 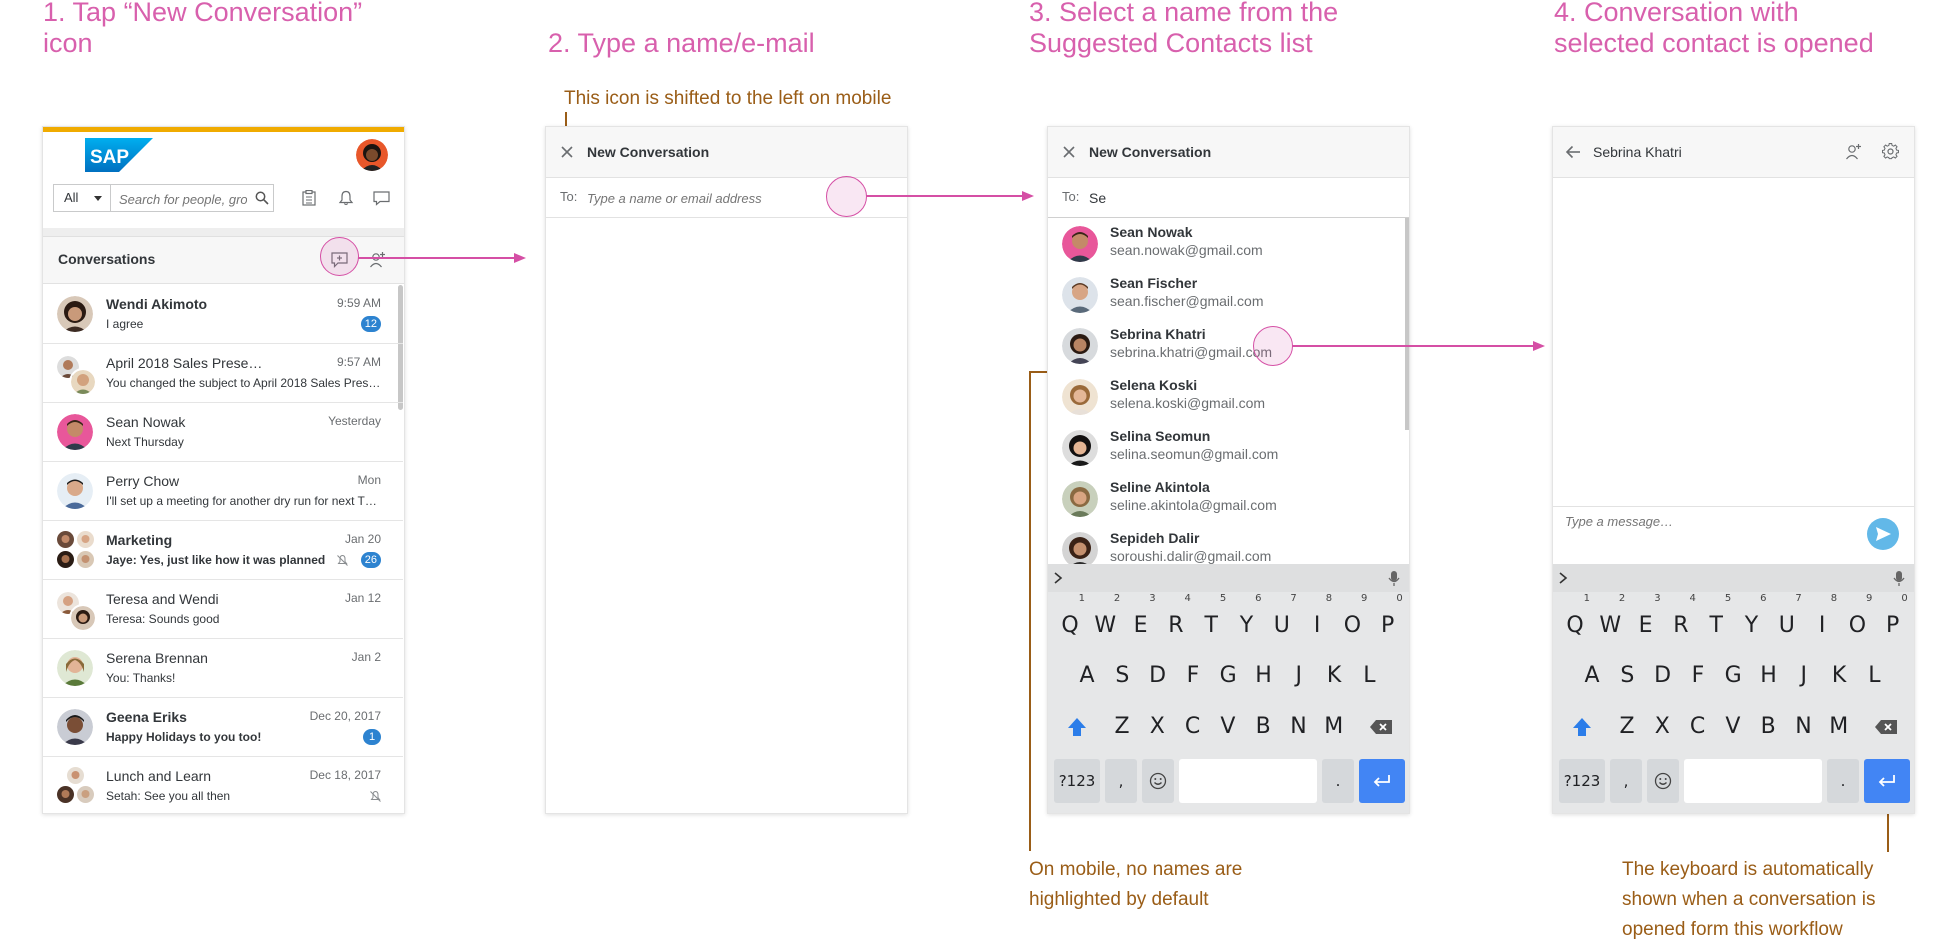 What do you see at coordinates (82, 198) in the screenshot?
I see `search-scope-select: All` at bounding box center [82, 198].